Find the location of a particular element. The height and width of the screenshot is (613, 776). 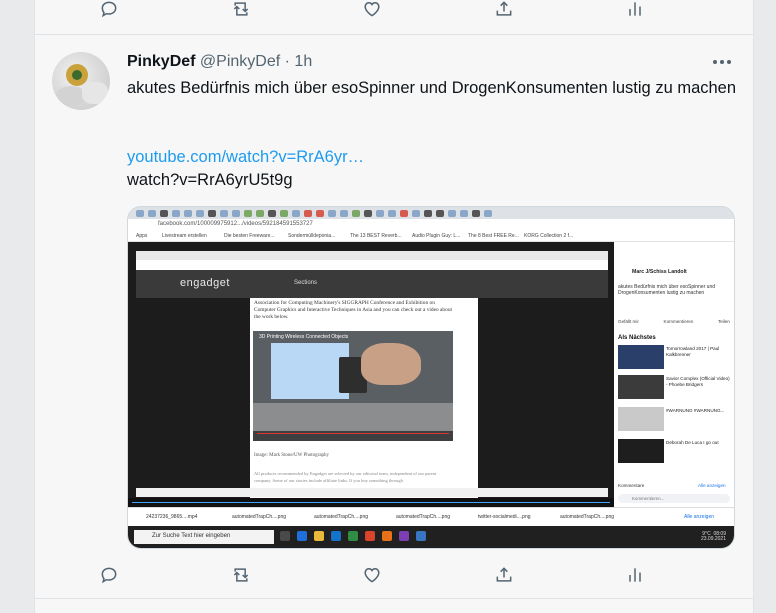

user-handle: @PinkyDef is located at coordinates (240, 61).